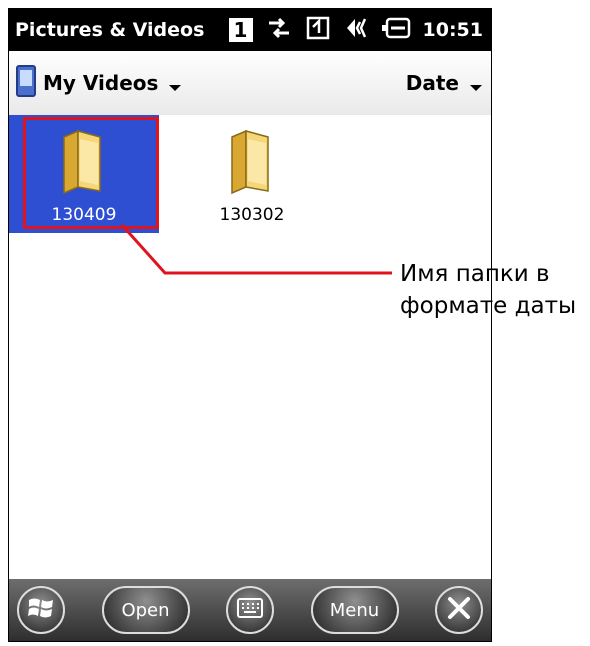  I want to click on sim-slot-icon: 1, so click(240, 30).